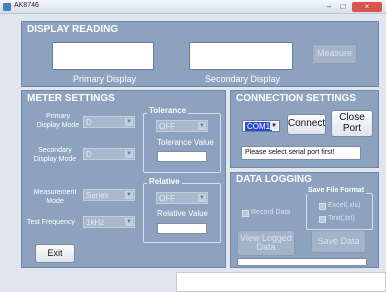  Describe the element at coordinates (336, 190) in the screenshot. I see `save-file-format-header: Save File Format` at that location.